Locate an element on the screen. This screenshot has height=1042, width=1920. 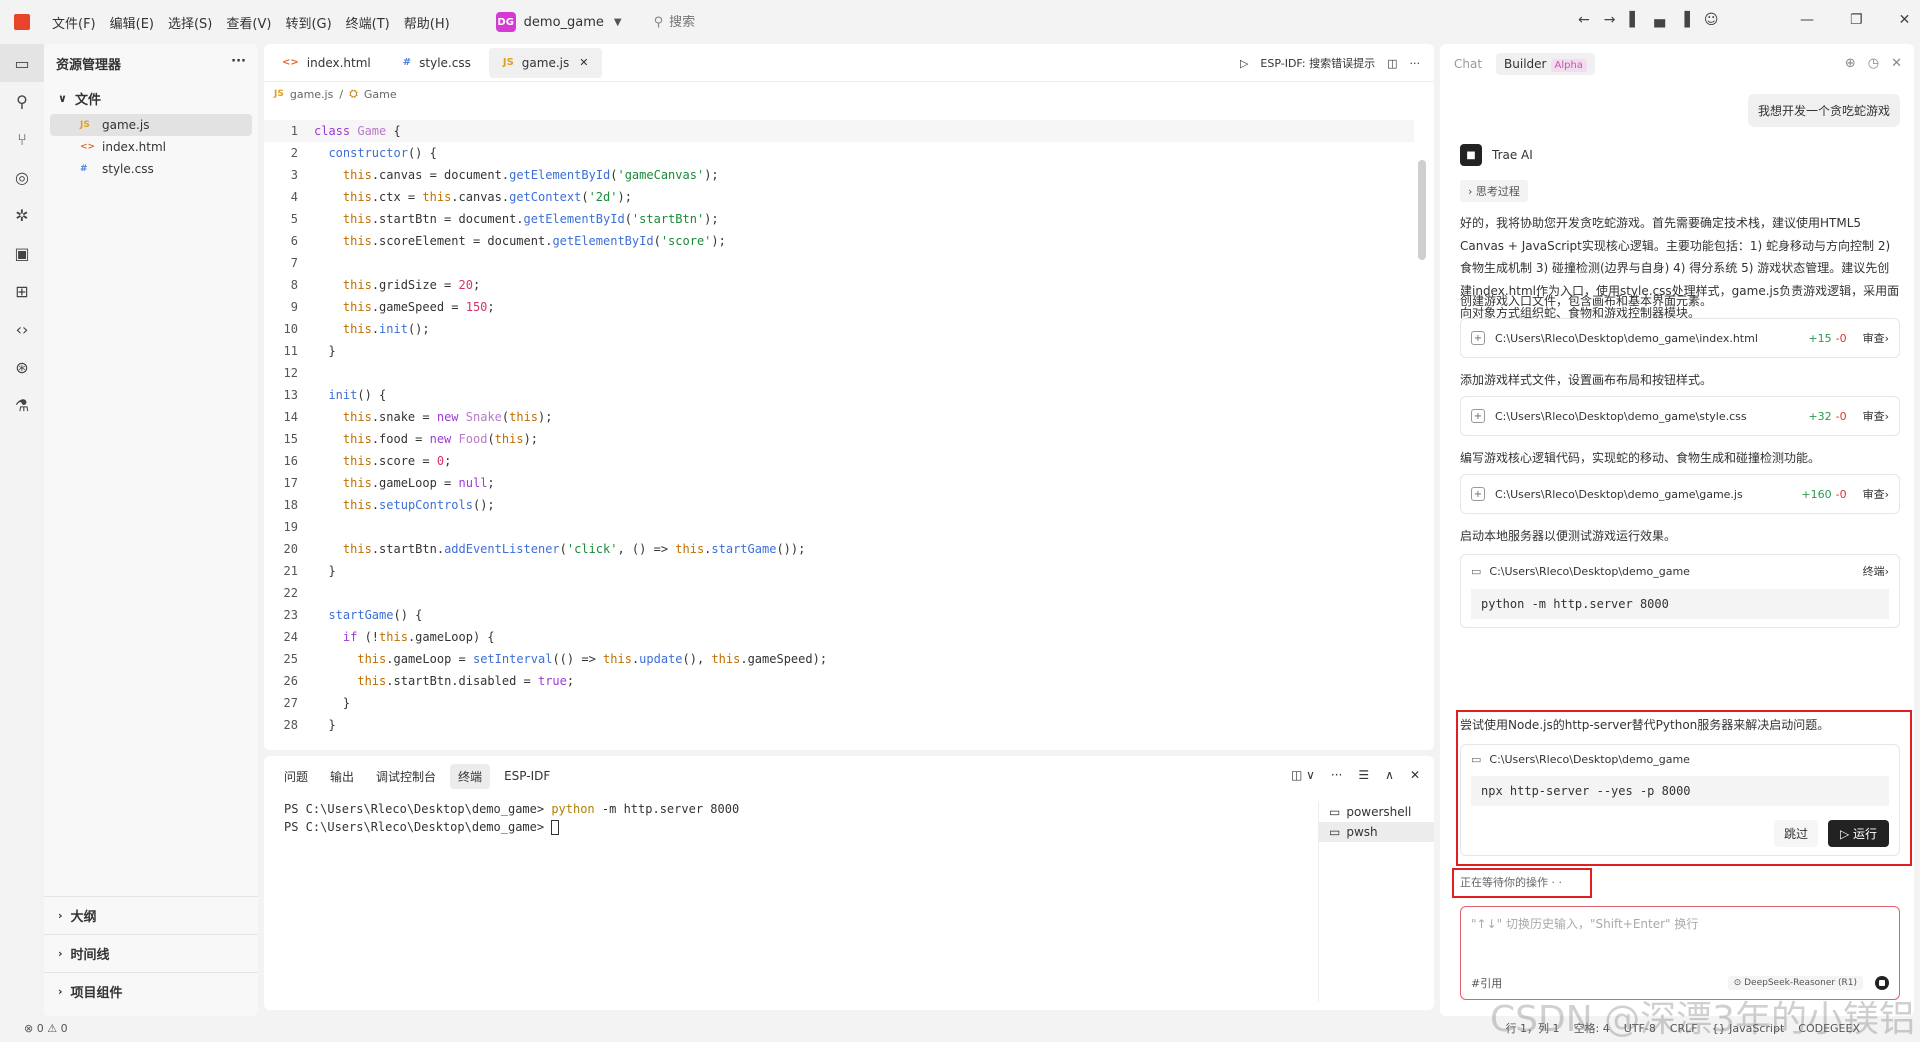
terminal-item-pwsh: ▭ pwsh is located at coordinates (1376, 832).